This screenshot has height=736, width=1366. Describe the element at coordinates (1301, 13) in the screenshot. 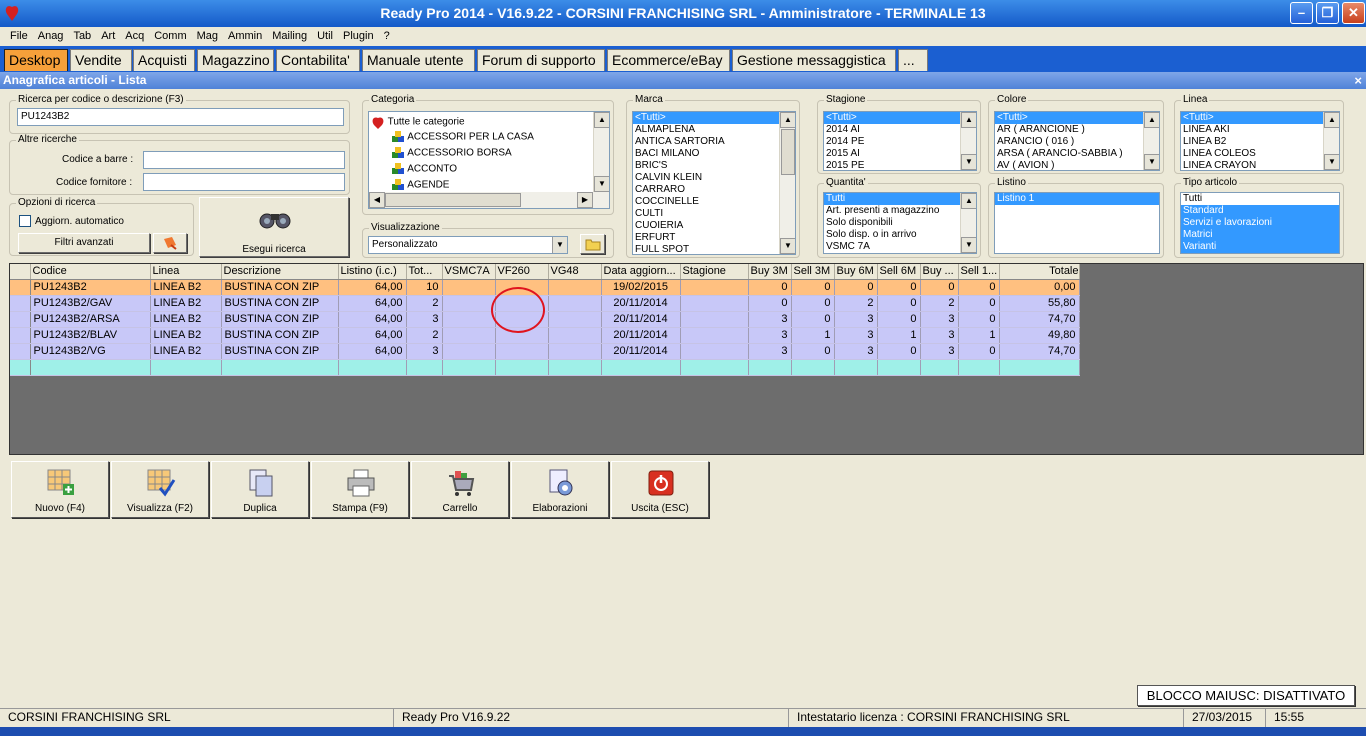

I see `minimize-button: –` at that location.